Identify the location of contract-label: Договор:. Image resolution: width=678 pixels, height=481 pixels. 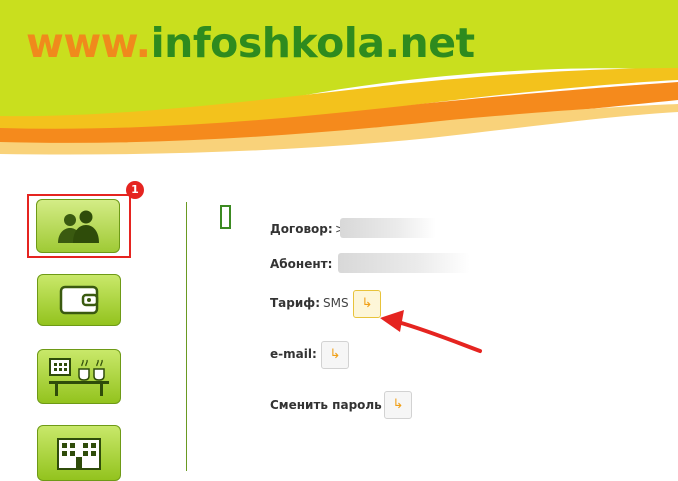
(301, 229).